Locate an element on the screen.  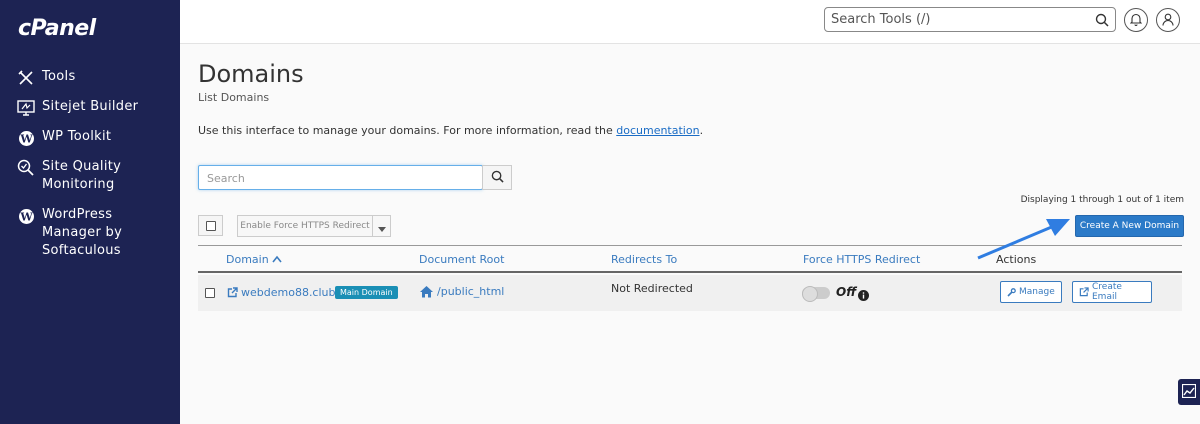
sidebar-item-label: WP Toolkit is located at coordinates (77, 136).